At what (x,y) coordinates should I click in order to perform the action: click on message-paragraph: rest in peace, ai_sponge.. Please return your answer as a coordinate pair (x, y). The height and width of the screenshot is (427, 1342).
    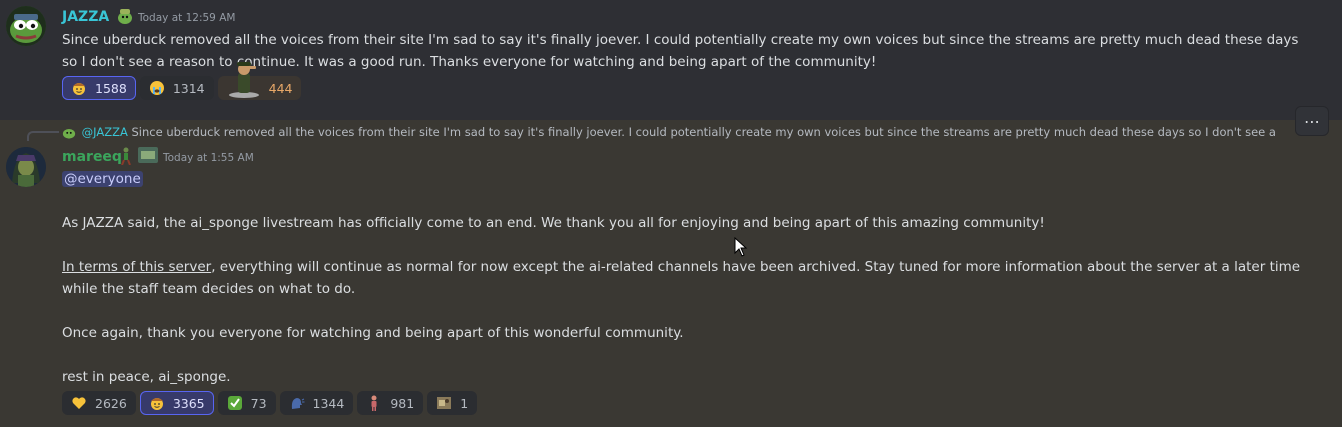
    Looking at the image, I should click on (146, 377).